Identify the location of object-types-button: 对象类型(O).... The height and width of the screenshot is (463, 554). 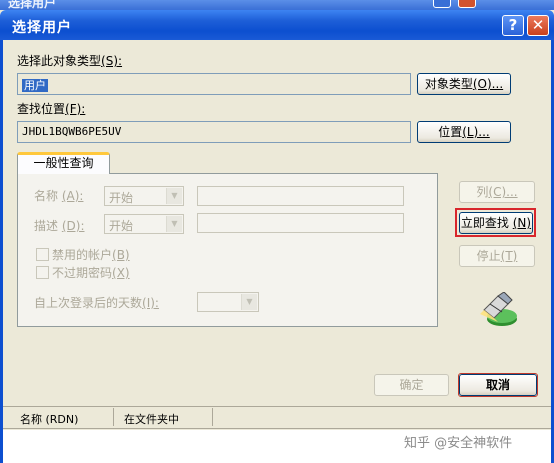
(464, 84).